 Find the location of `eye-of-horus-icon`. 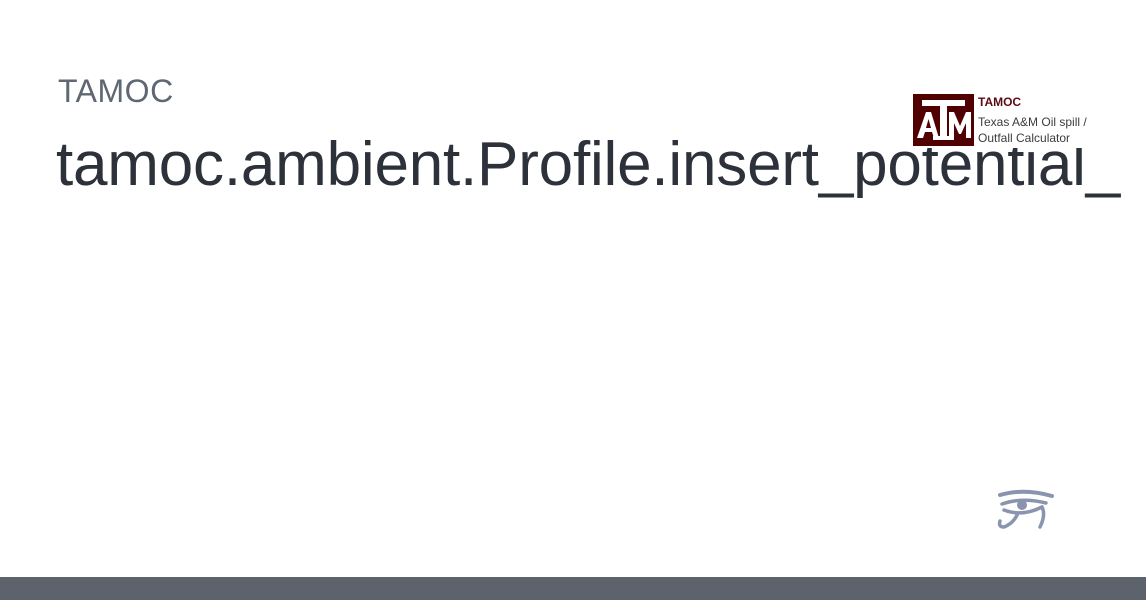

eye-of-horus-icon is located at coordinates (1025, 509).